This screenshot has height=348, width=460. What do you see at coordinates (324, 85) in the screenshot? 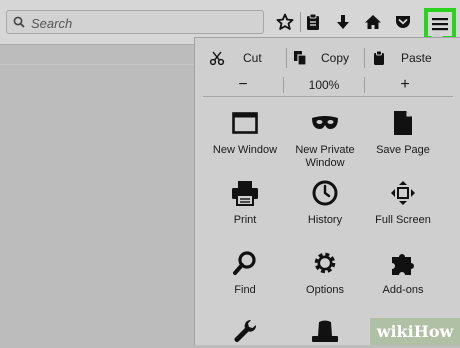
I see `zoom-reset-button: 100%` at bounding box center [324, 85].